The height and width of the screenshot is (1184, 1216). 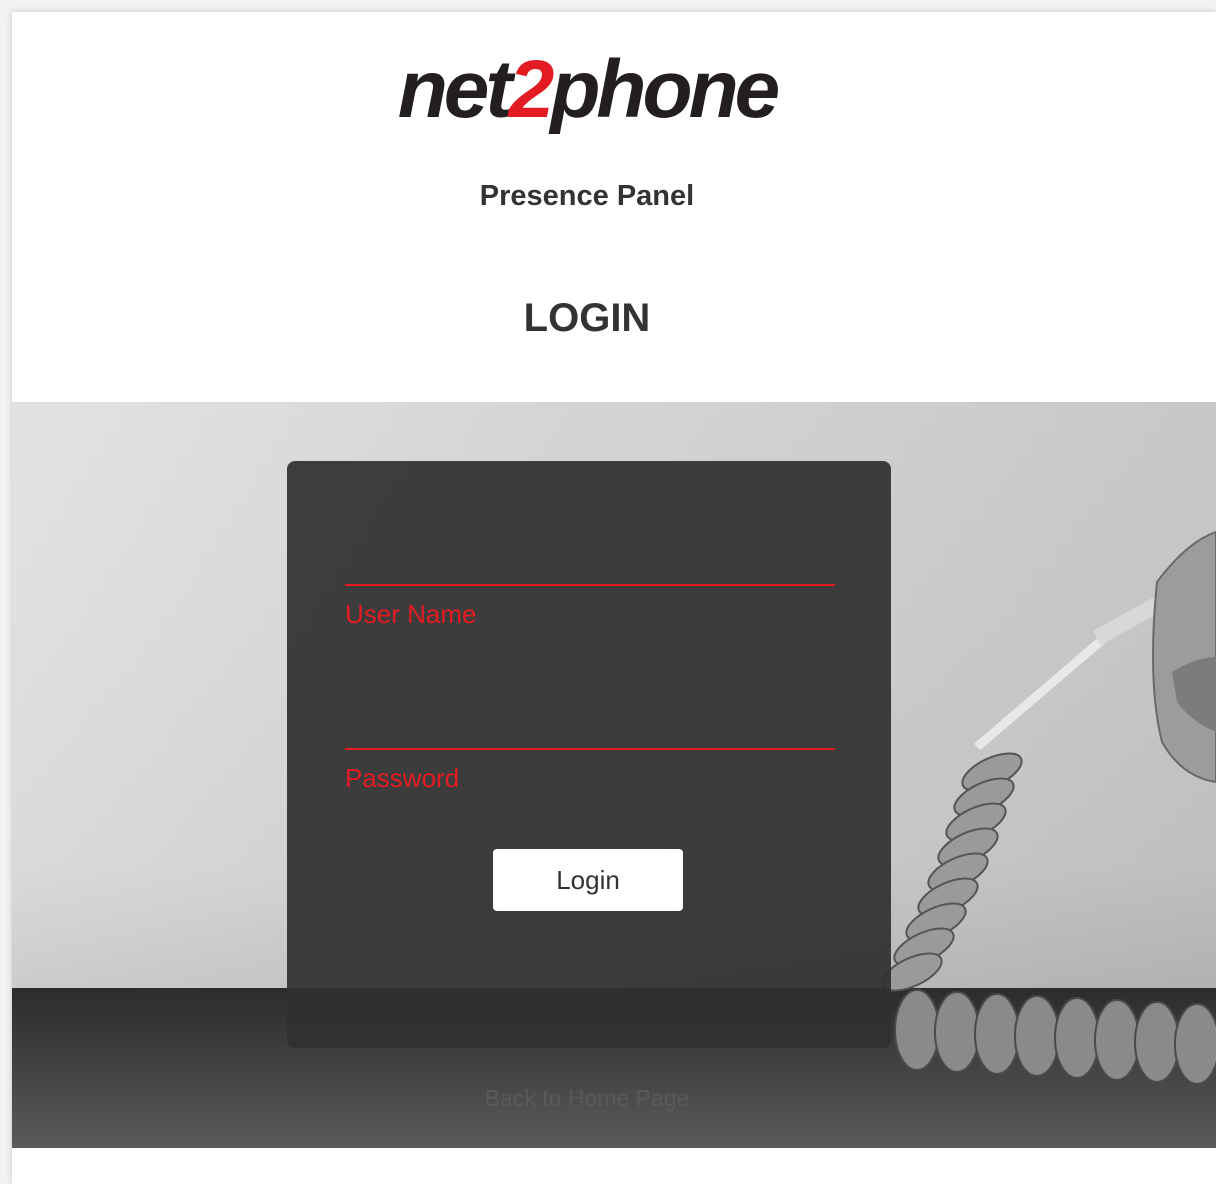 I want to click on username-field, so click(x=590, y=611).